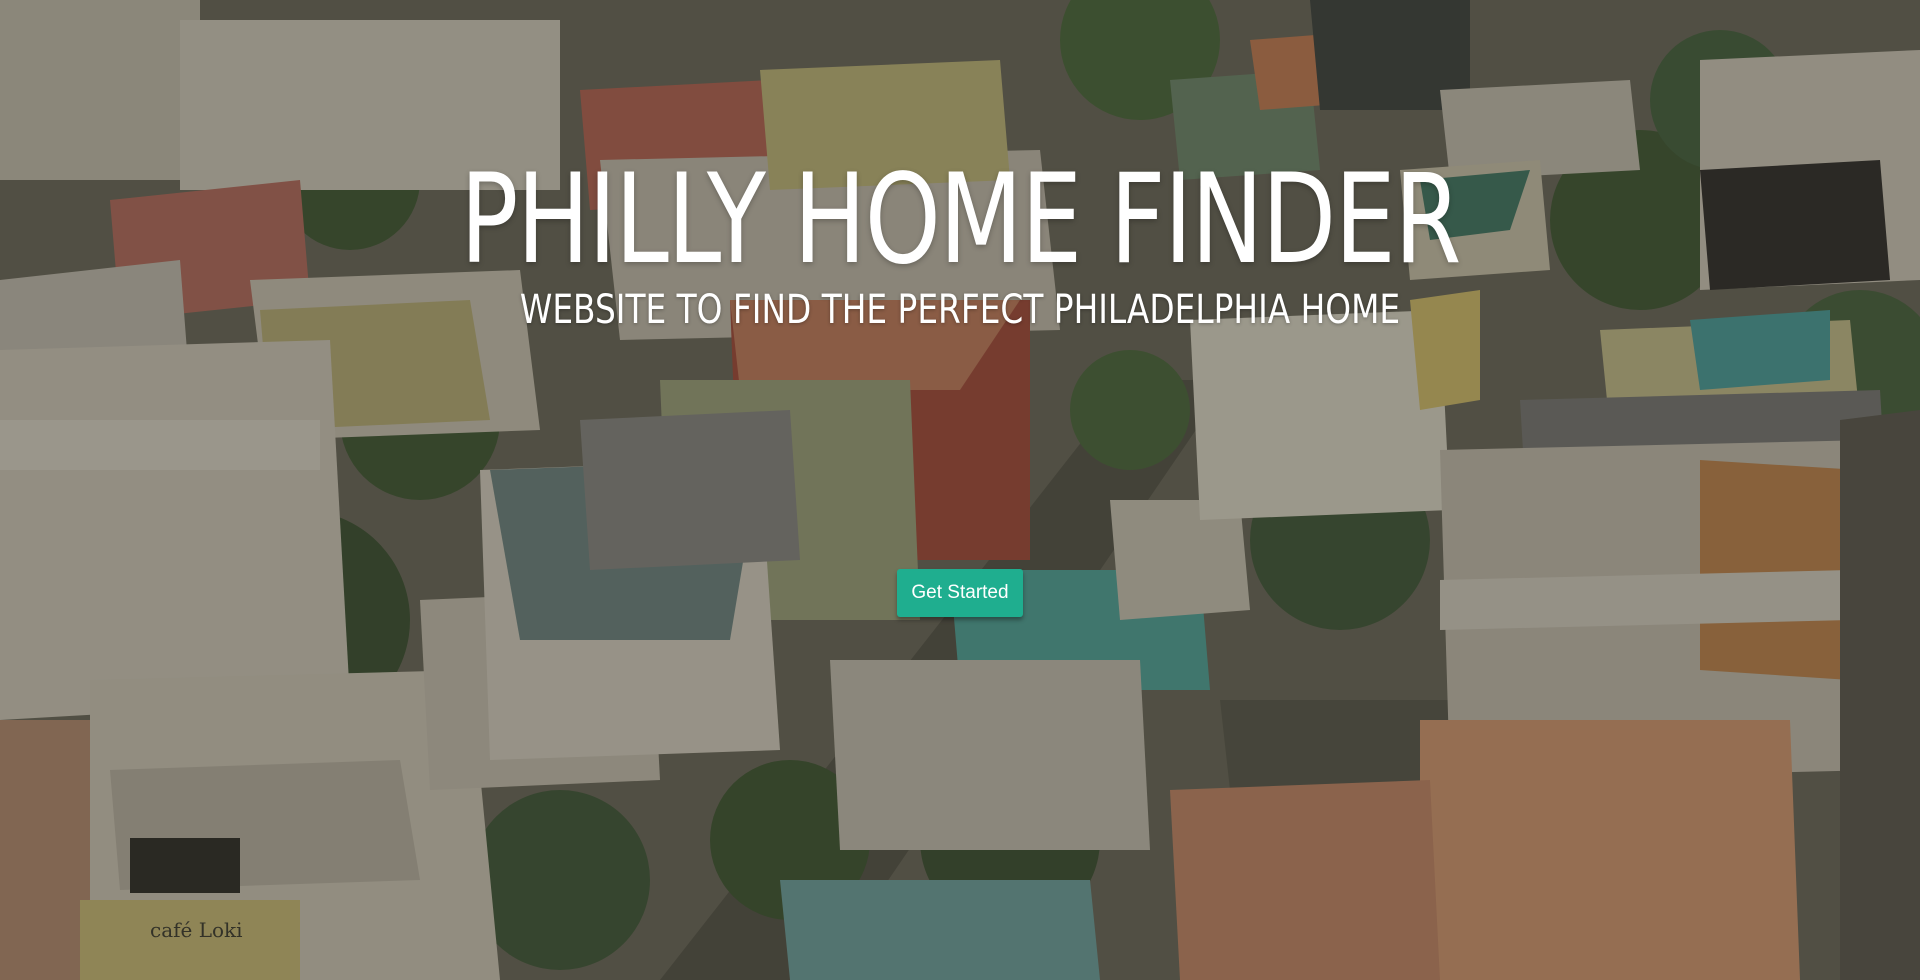  I want to click on page-title: PHILLY HOME FINDER, so click(960, 220).